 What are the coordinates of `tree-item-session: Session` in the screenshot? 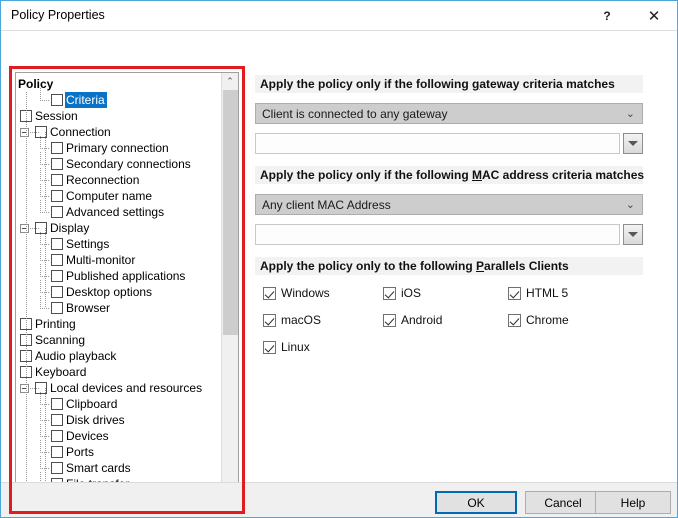 It's located at (119, 116).